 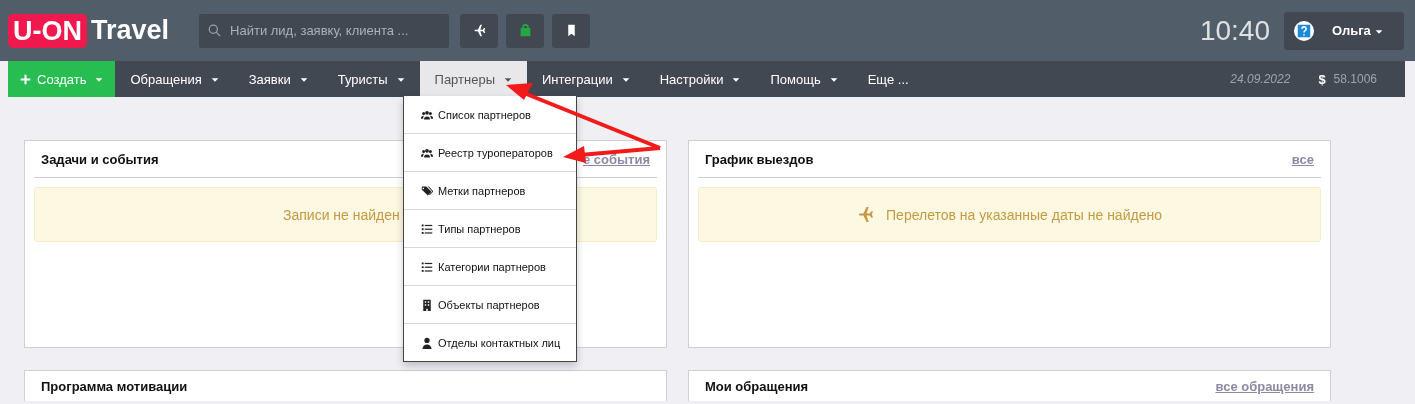 What do you see at coordinates (427, 342) in the screenshot?
I see `person-icon` at bounding box center [427, 342].